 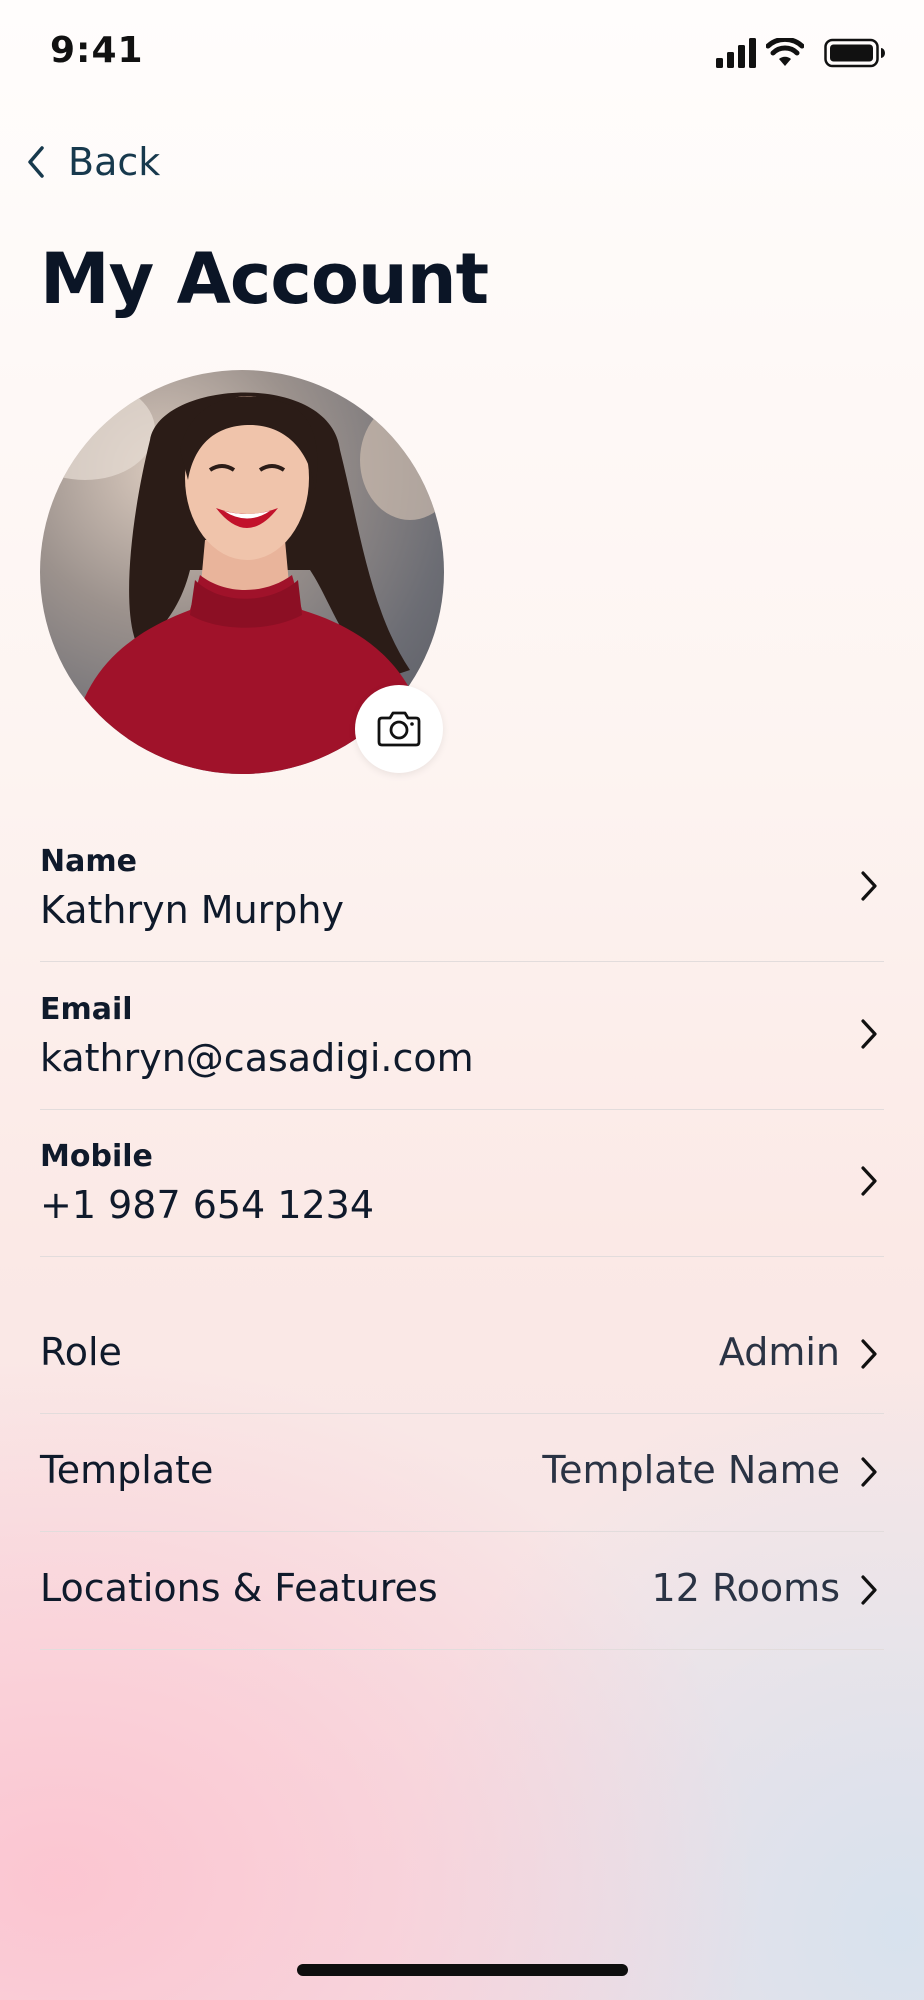 I want to click on back-label: Back, so click(x=114, y=162).